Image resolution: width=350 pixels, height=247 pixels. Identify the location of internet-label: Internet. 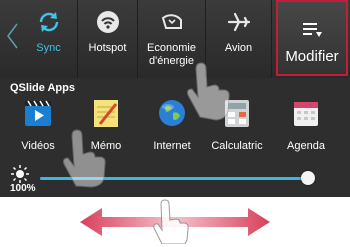
(172, 146).